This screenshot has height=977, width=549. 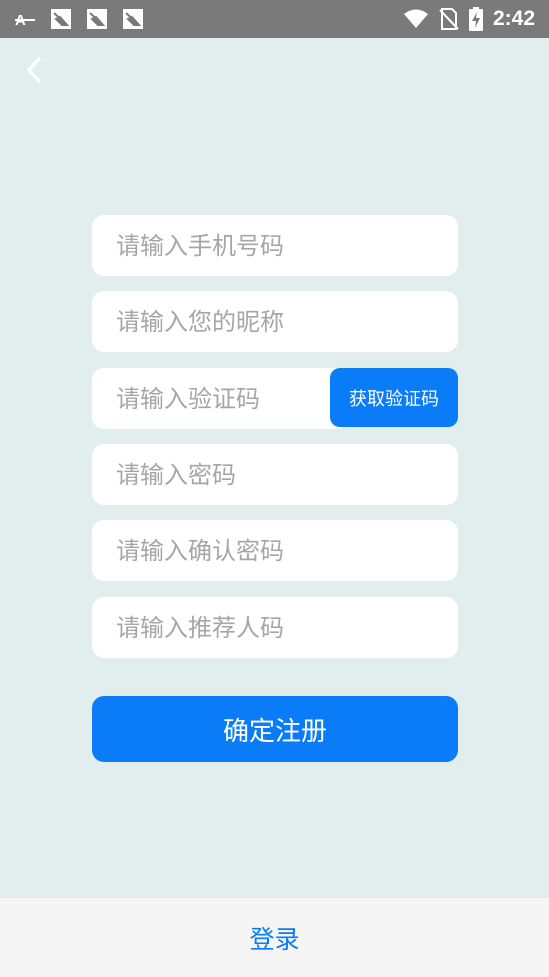 I want to click on confirm-password-input, so click(x=275, y=550).